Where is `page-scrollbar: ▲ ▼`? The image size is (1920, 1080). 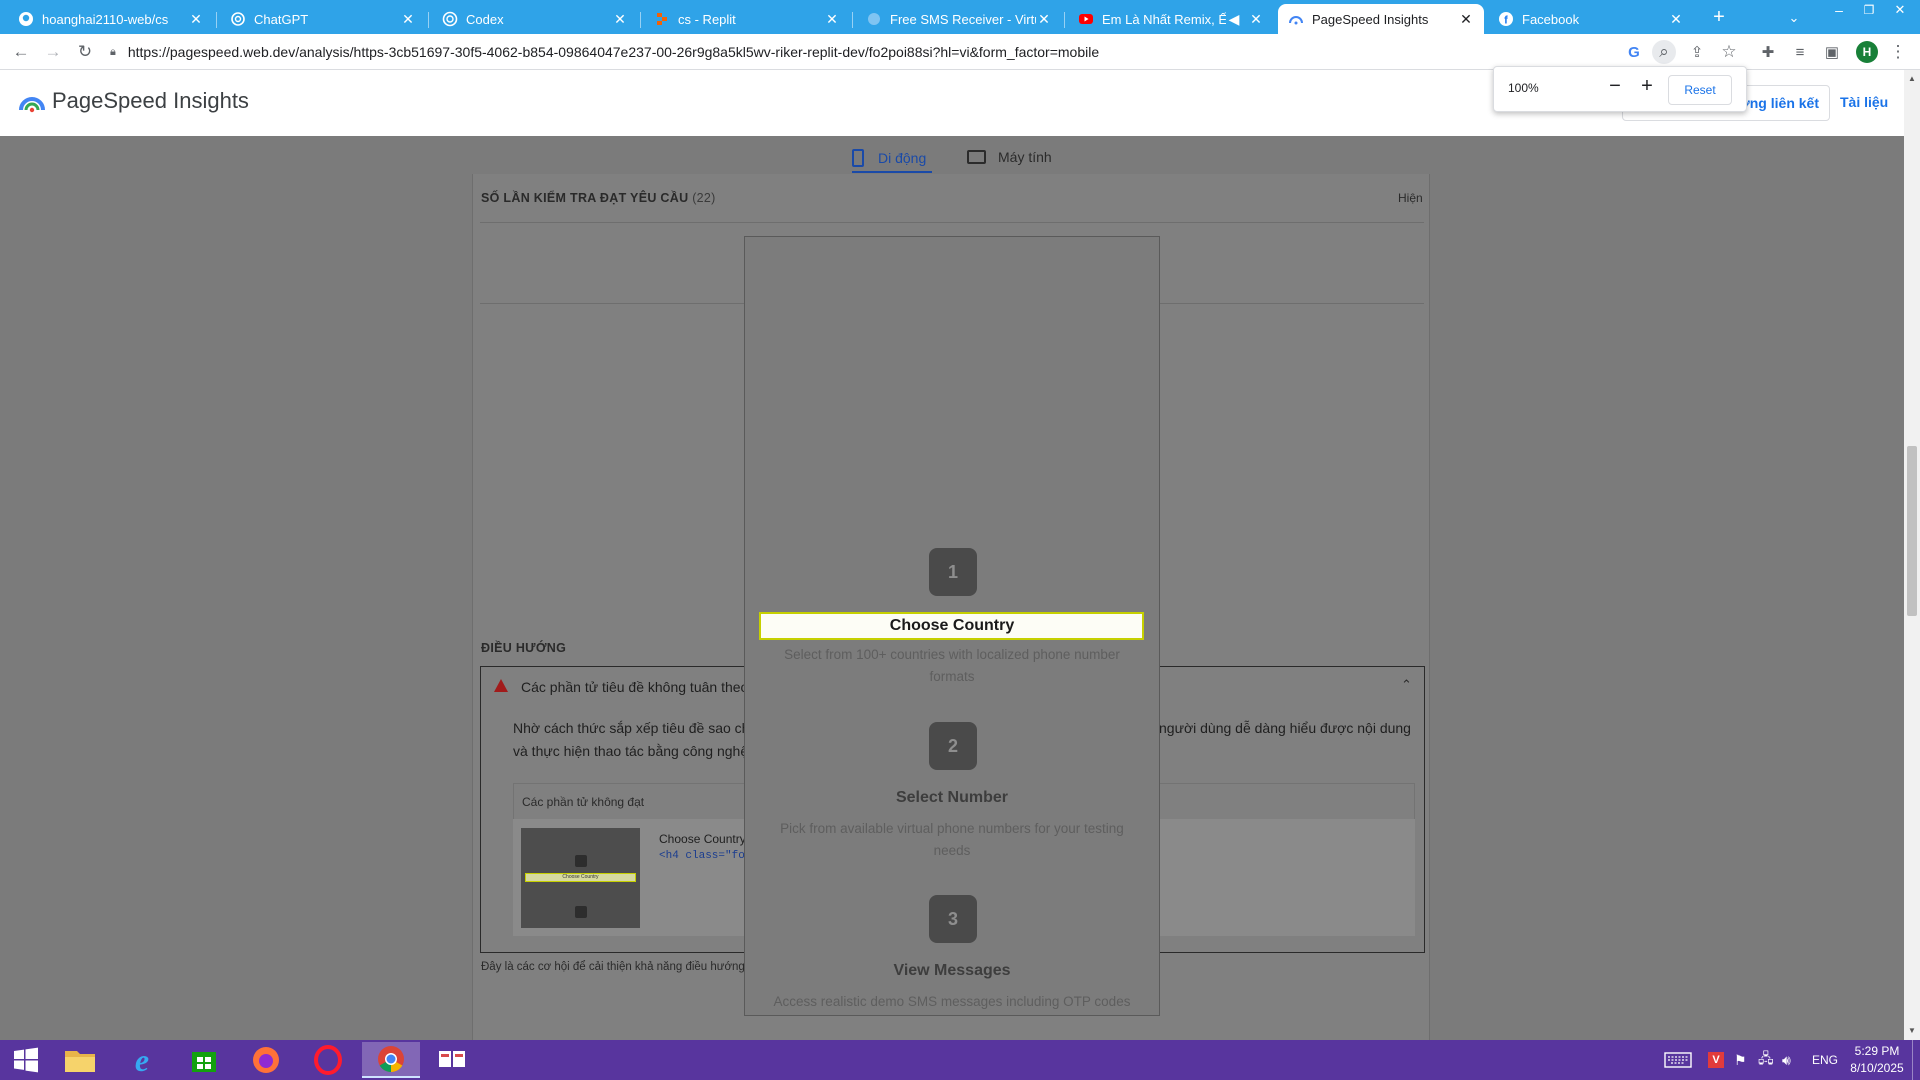
page-scrollbar: ▲ ▼ is located at coordinates (1912, 555).